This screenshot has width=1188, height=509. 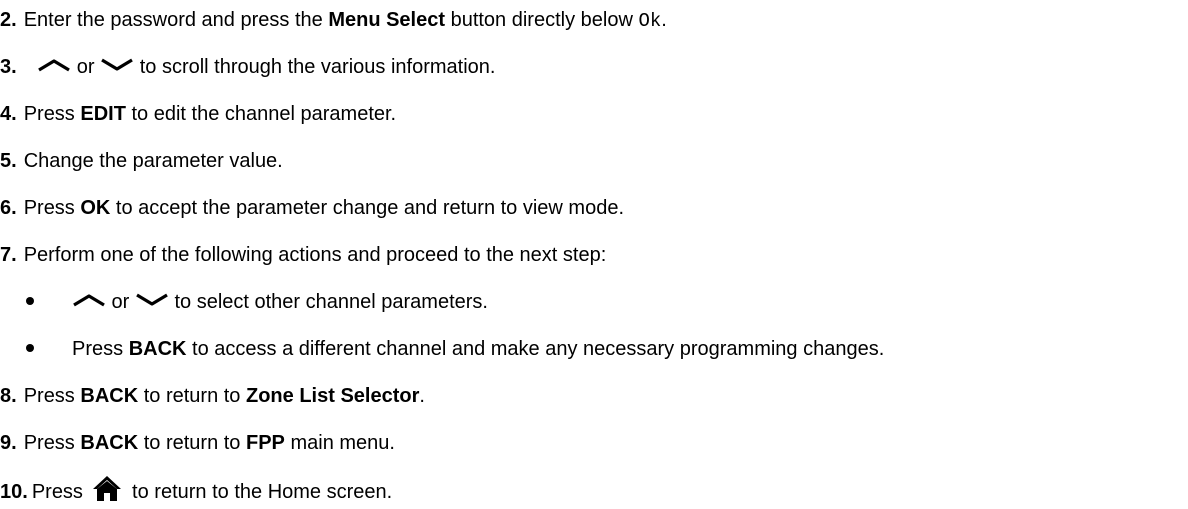 What do you see at coordinates (339, 443) in the screenshot?
I see `step-text: main menu.` at bounding box center [339, 443].